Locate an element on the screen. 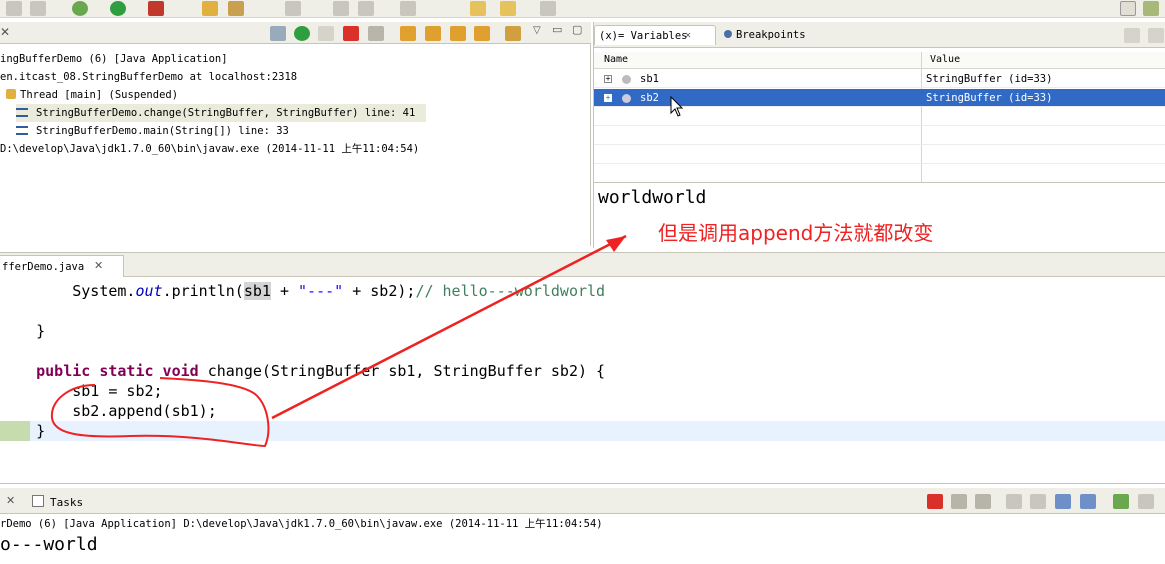 Image resolution: width=1165 pixels, height=564 pixels. annotation-arrow-line is located at coordinates (449, 327).